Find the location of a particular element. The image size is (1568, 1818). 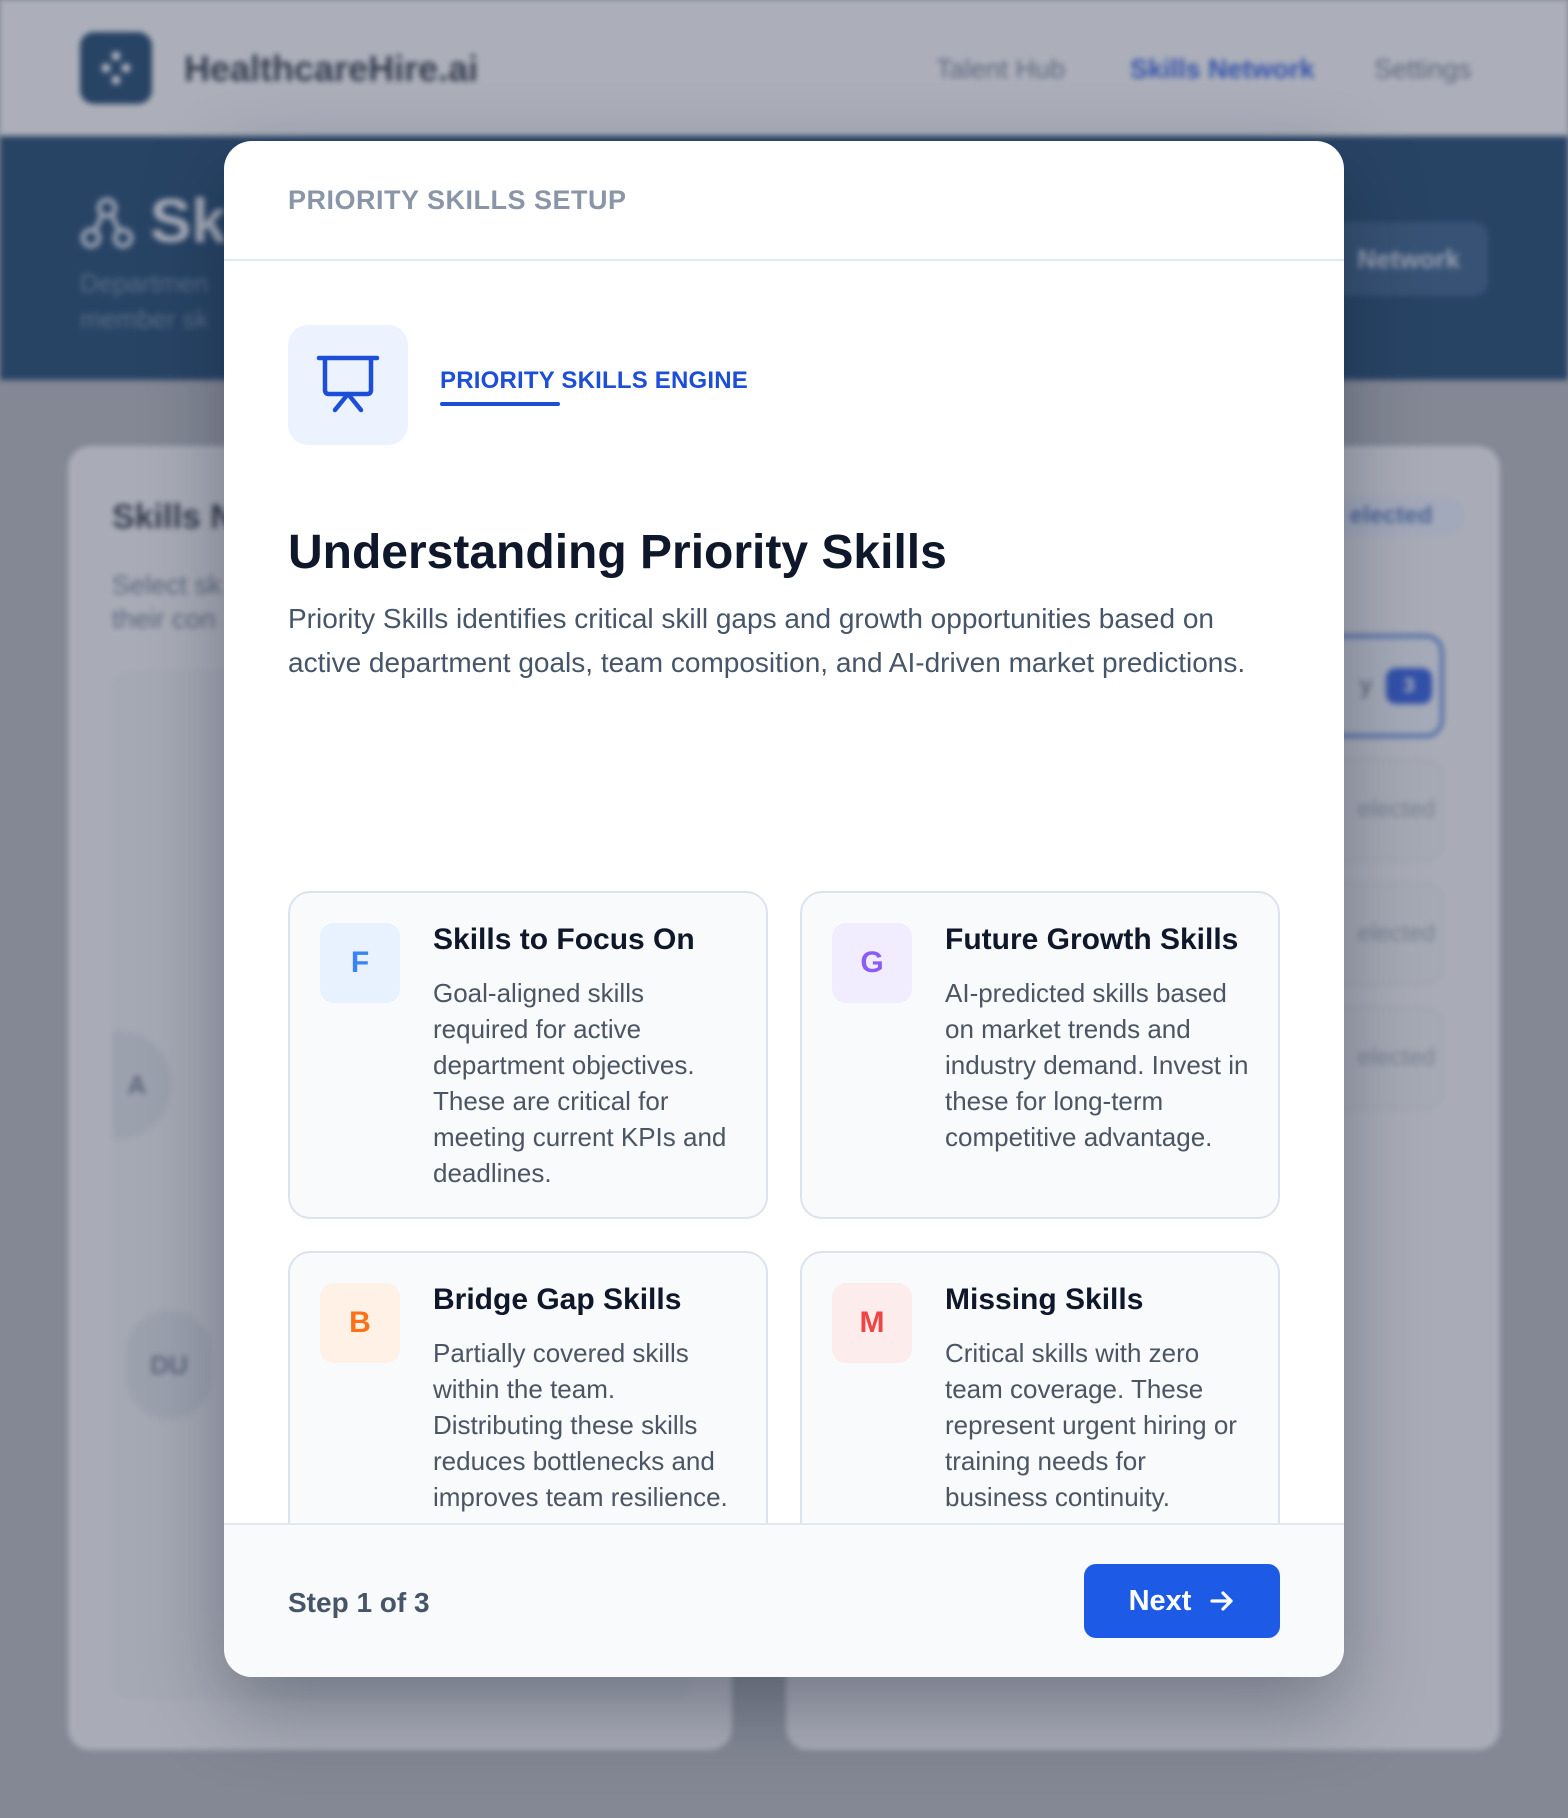

modal-header: PRIORITY SKILLS SETUP is located at coordinates (784, 201).